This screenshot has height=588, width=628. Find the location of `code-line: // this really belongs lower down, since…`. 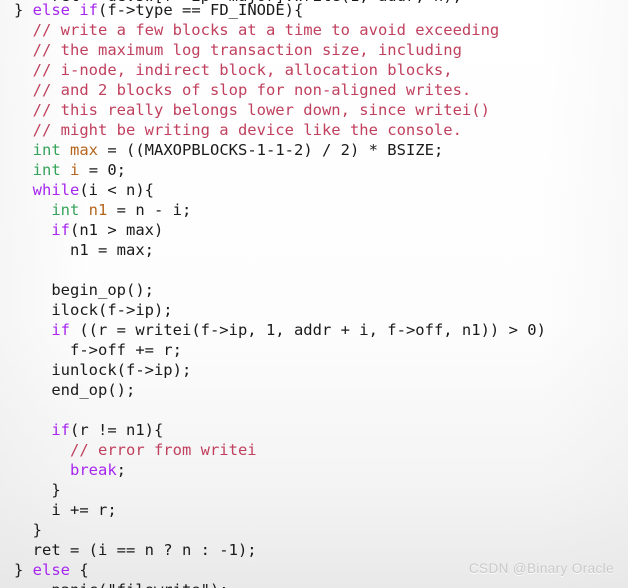

code-line: // this really belongs lower down, since… is located at coordinates (321, 110).